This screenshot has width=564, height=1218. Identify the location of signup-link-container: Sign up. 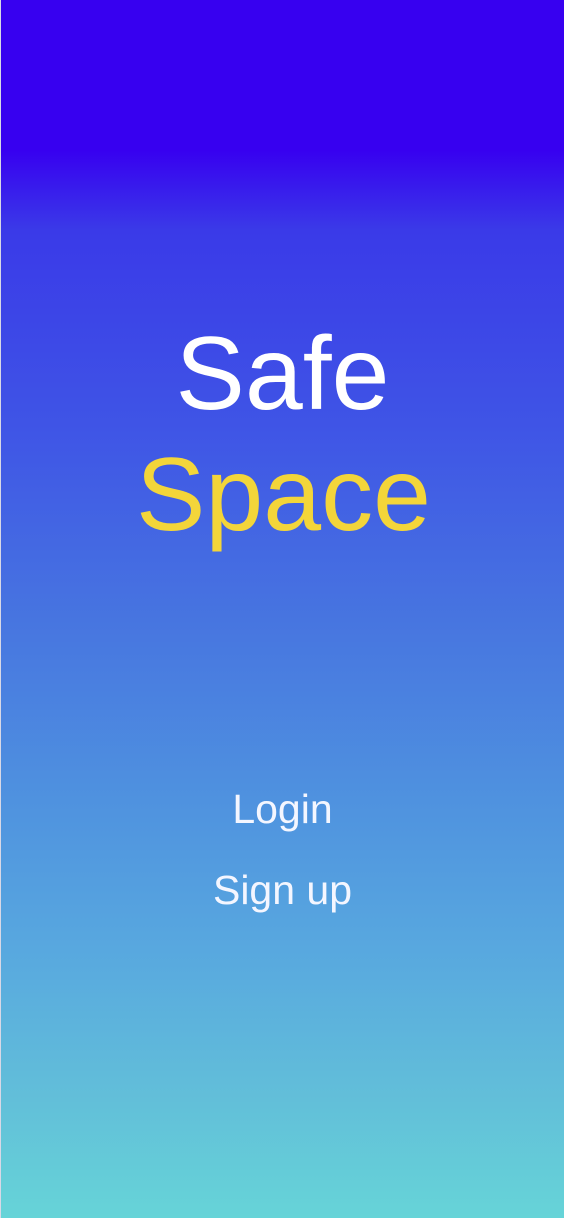
(282, 890).